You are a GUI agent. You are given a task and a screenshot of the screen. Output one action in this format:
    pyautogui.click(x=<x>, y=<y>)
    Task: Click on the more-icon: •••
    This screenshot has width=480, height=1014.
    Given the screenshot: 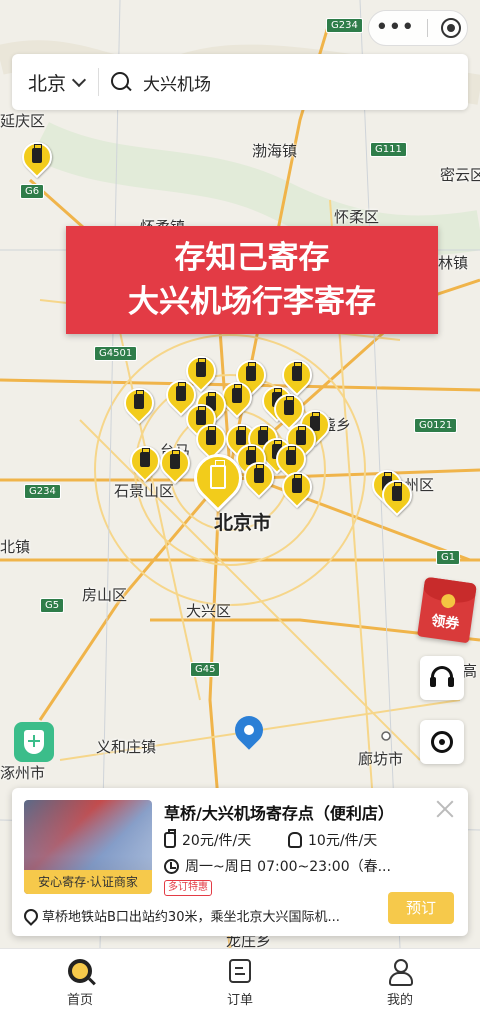 What is the action you would take?
    pyautogui.click(x=394, y=28)
    